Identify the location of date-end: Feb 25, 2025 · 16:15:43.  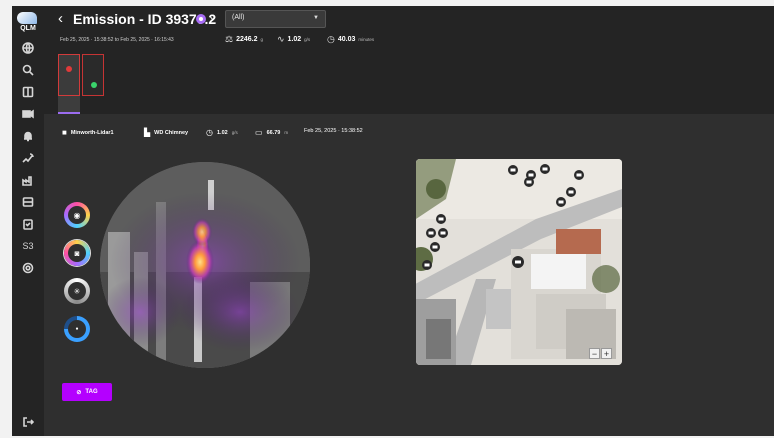
(147, 40).